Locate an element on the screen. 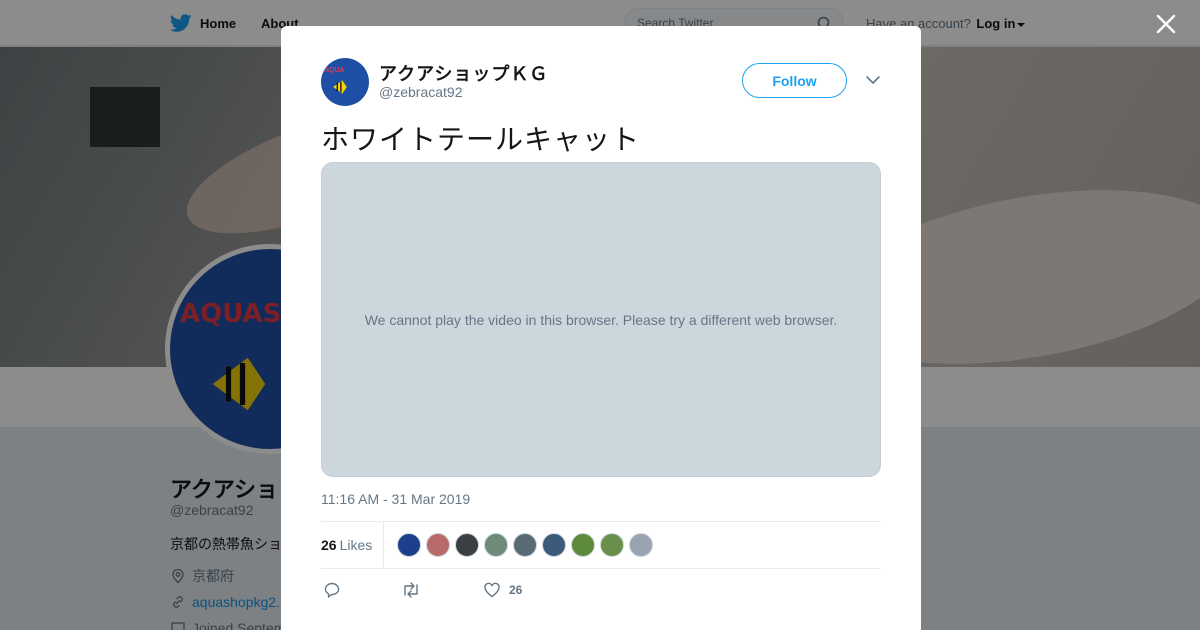 This screenshot has height=630, width=1200. follow-button: Follow is located at coordinates (794, 80).